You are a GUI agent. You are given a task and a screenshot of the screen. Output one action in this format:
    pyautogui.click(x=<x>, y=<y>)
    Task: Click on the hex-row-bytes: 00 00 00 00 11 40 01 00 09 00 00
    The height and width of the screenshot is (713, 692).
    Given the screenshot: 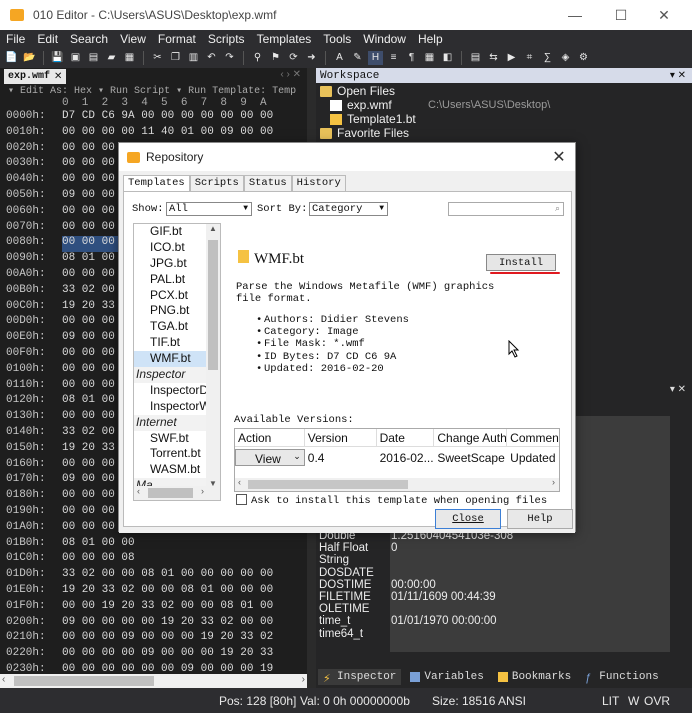 What is the action you would take?
    pyautogui.click(x=167, y=134)
    